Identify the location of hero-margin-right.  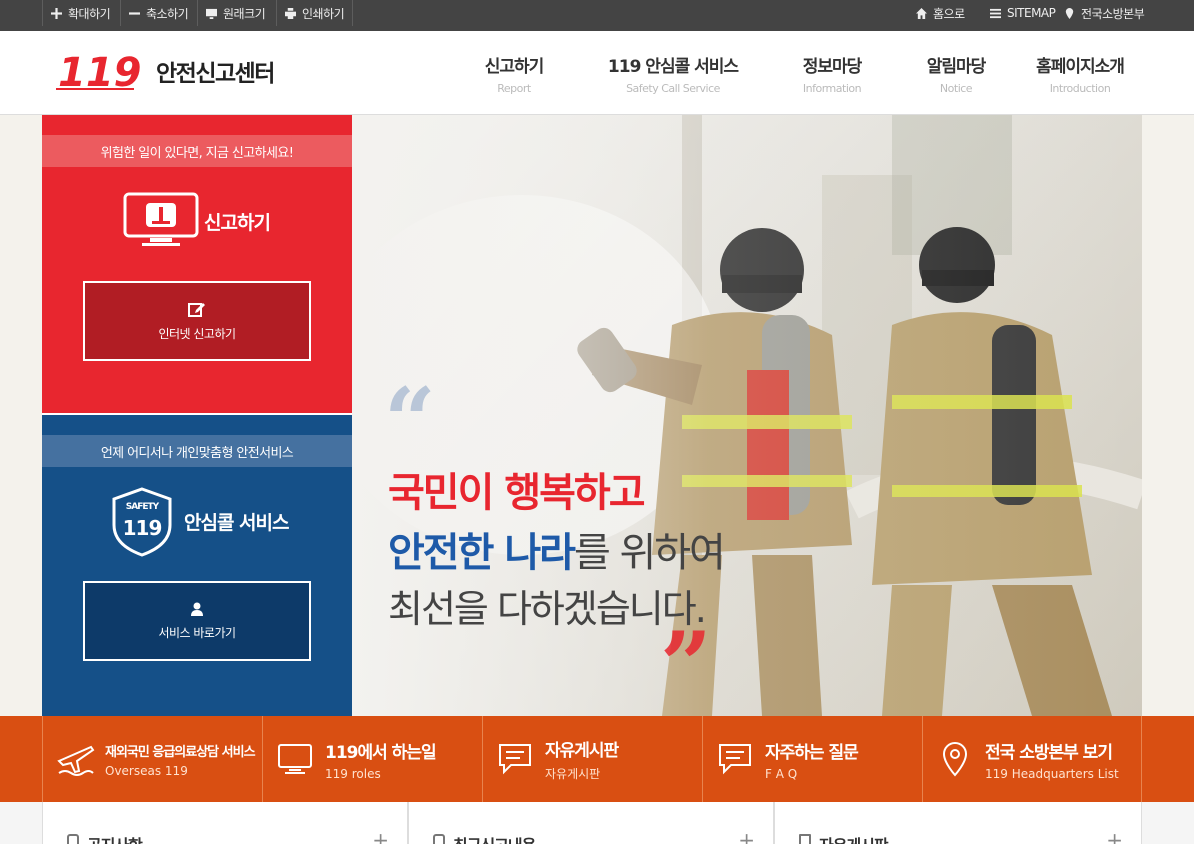
(1168, 415).